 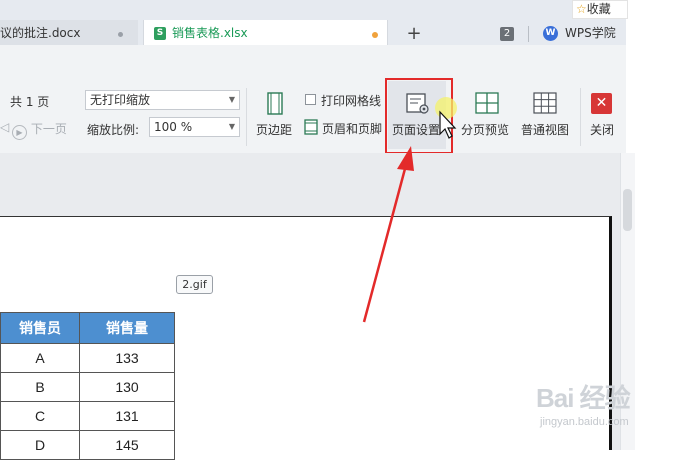 What do you see at coordinates (274, 129) in the screenshot?
I see `margins-button: 页边距` at bounding box center [274, 129].